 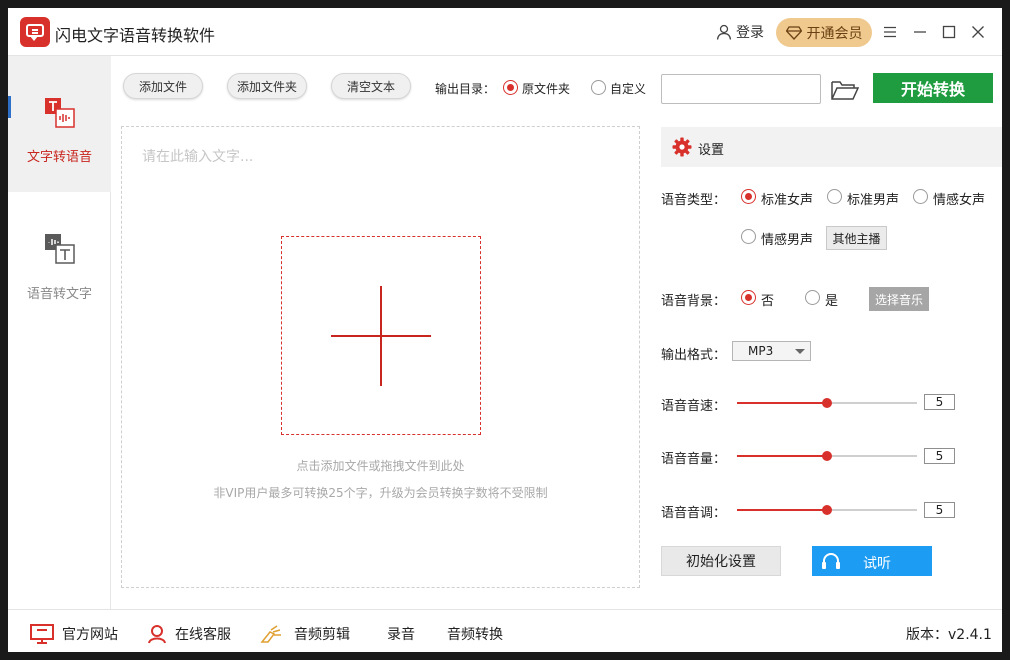 I want to click on listen-label: 试听, so click(x=877, y=564).